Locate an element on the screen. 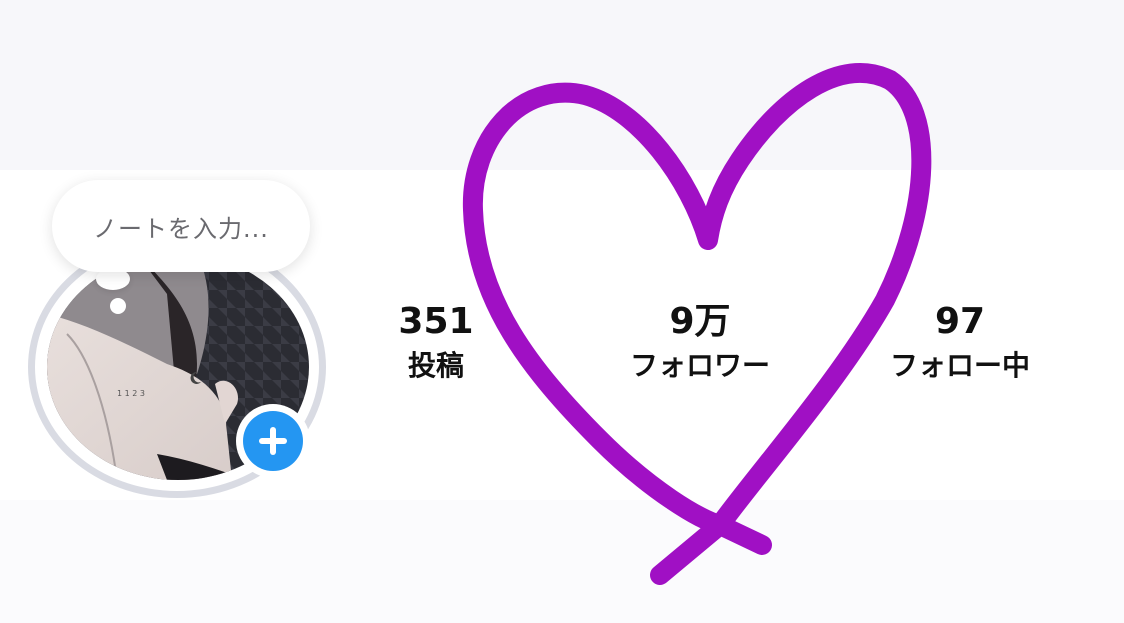 The width and height of the screenshot is (1124, 623). add-story-button is located at coordinates (273, 441).